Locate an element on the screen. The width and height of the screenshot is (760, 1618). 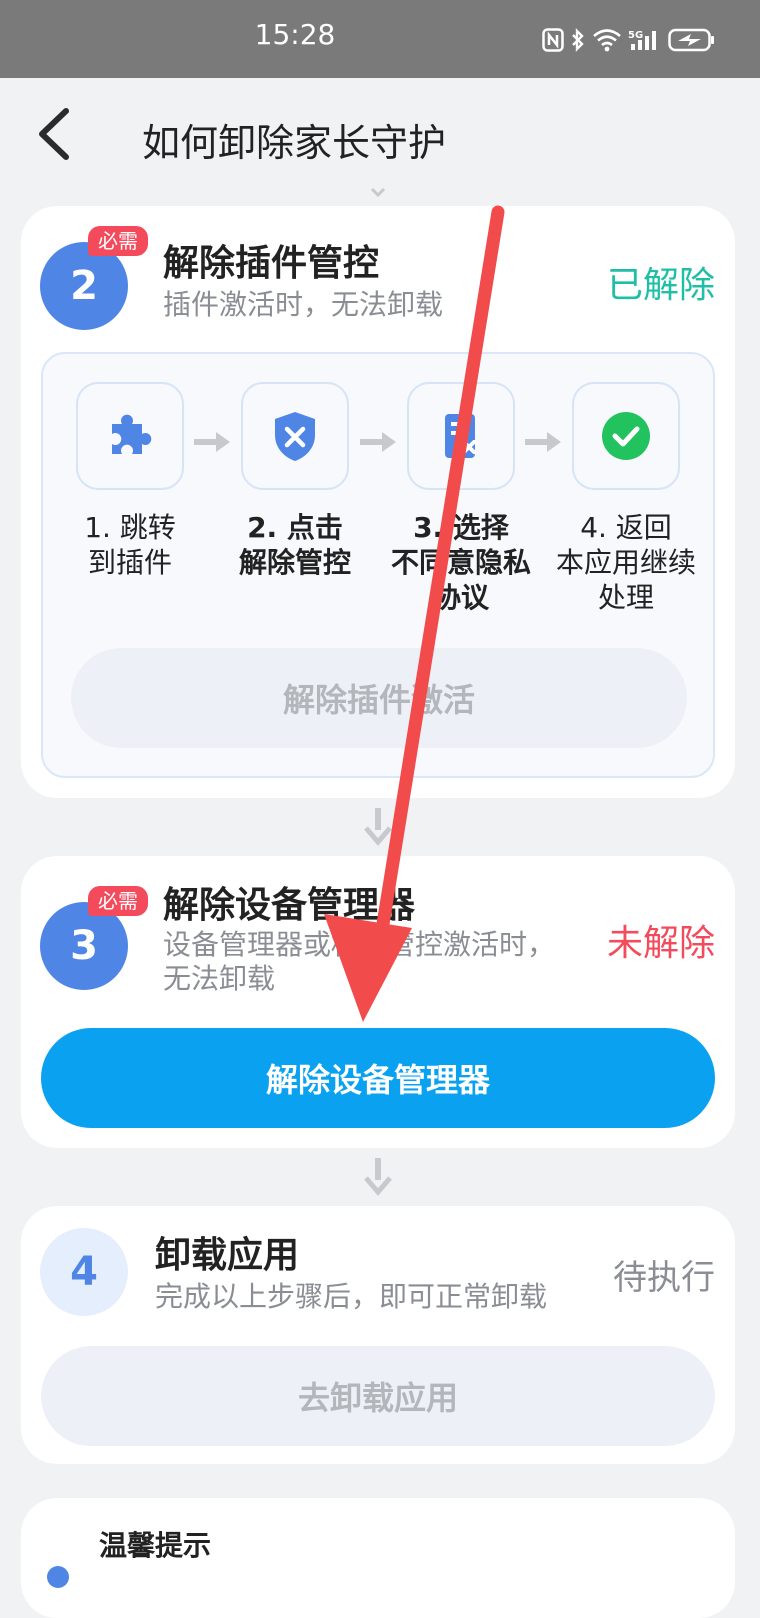
svg-text: 5G is located at coordinates (635, 35).